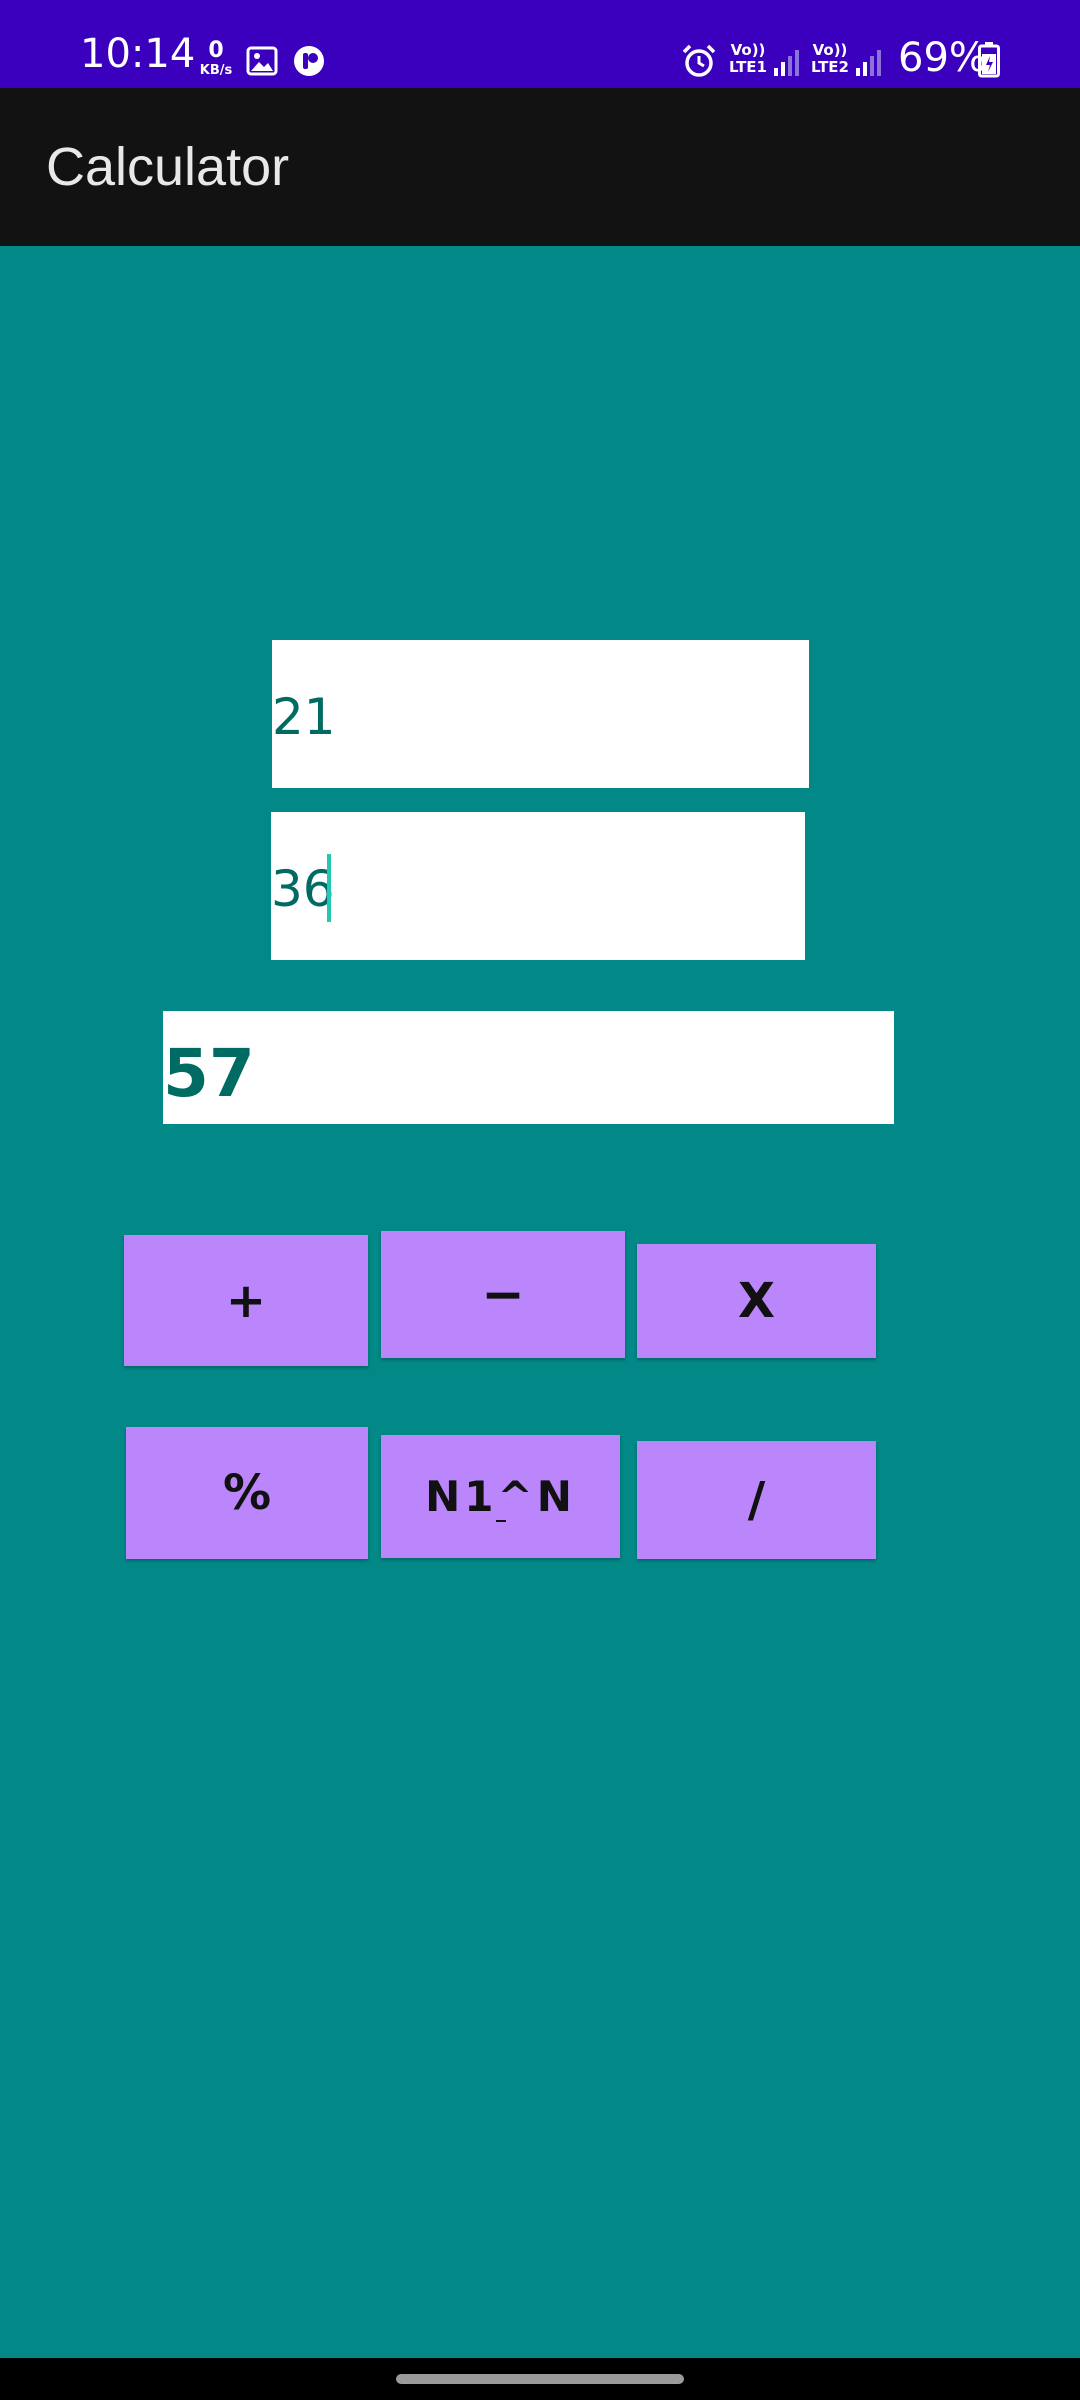 This screenshot has width=1080, height=2400. Describe the element at coordinates (168, 167) in the screenshot. I see `app-title: Calculator` at that location.